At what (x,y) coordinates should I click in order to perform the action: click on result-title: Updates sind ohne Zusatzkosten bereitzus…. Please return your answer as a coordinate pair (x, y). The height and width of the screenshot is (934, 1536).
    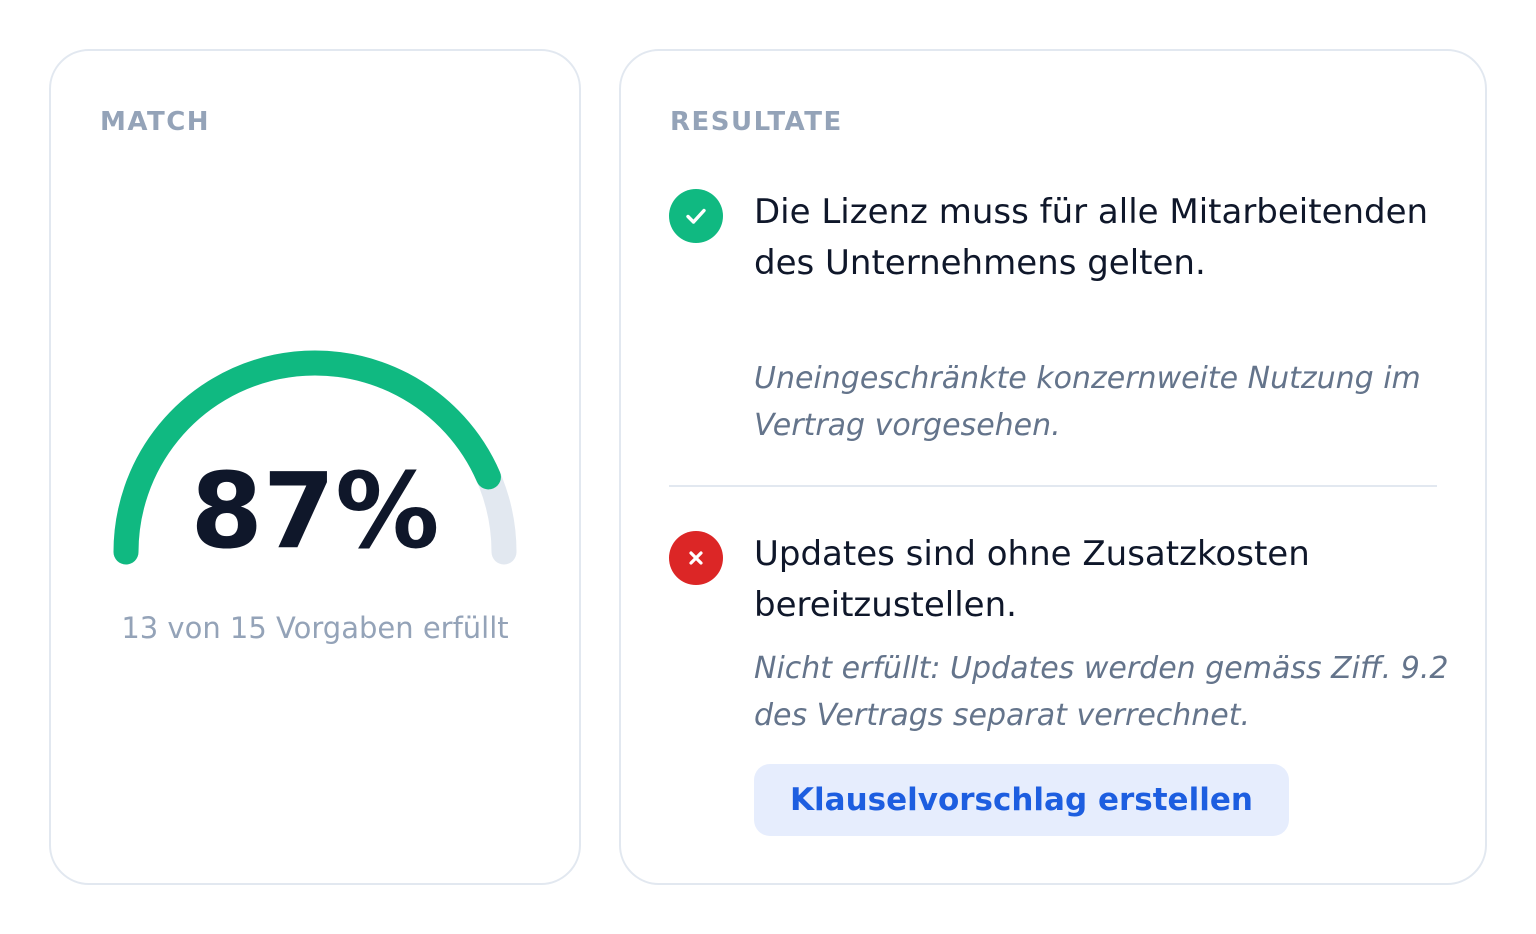
    Looking at the image, I should click on (1032, 579).